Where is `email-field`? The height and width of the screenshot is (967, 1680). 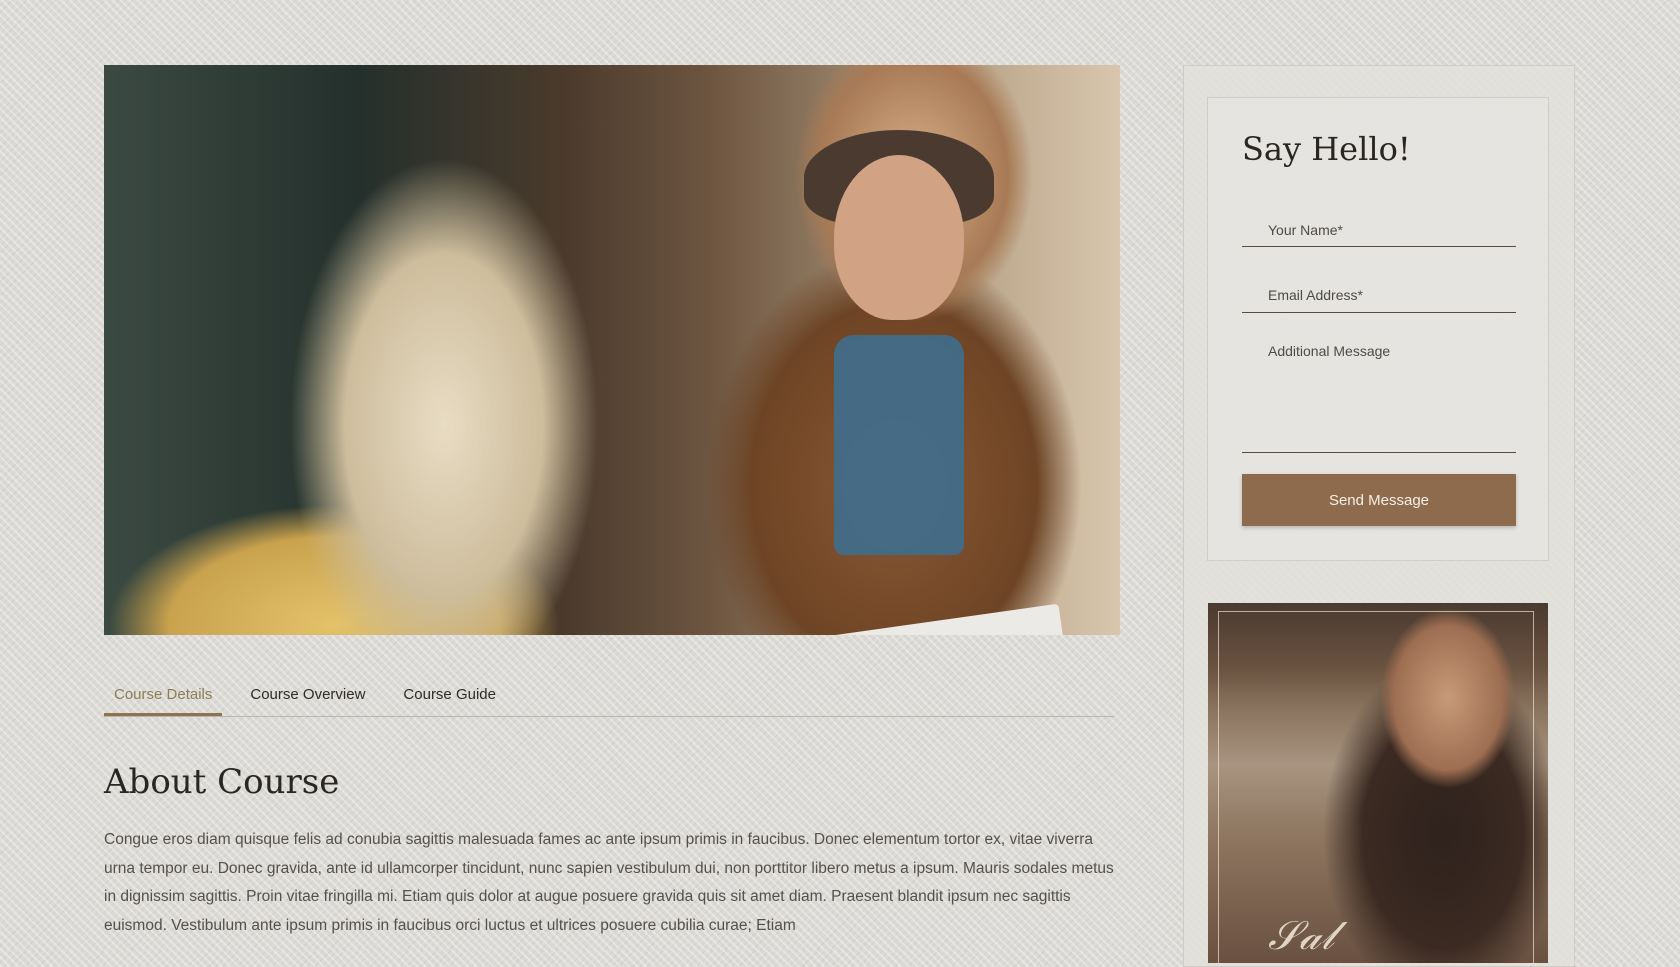
email-field is located at coordinates (1379, 295).